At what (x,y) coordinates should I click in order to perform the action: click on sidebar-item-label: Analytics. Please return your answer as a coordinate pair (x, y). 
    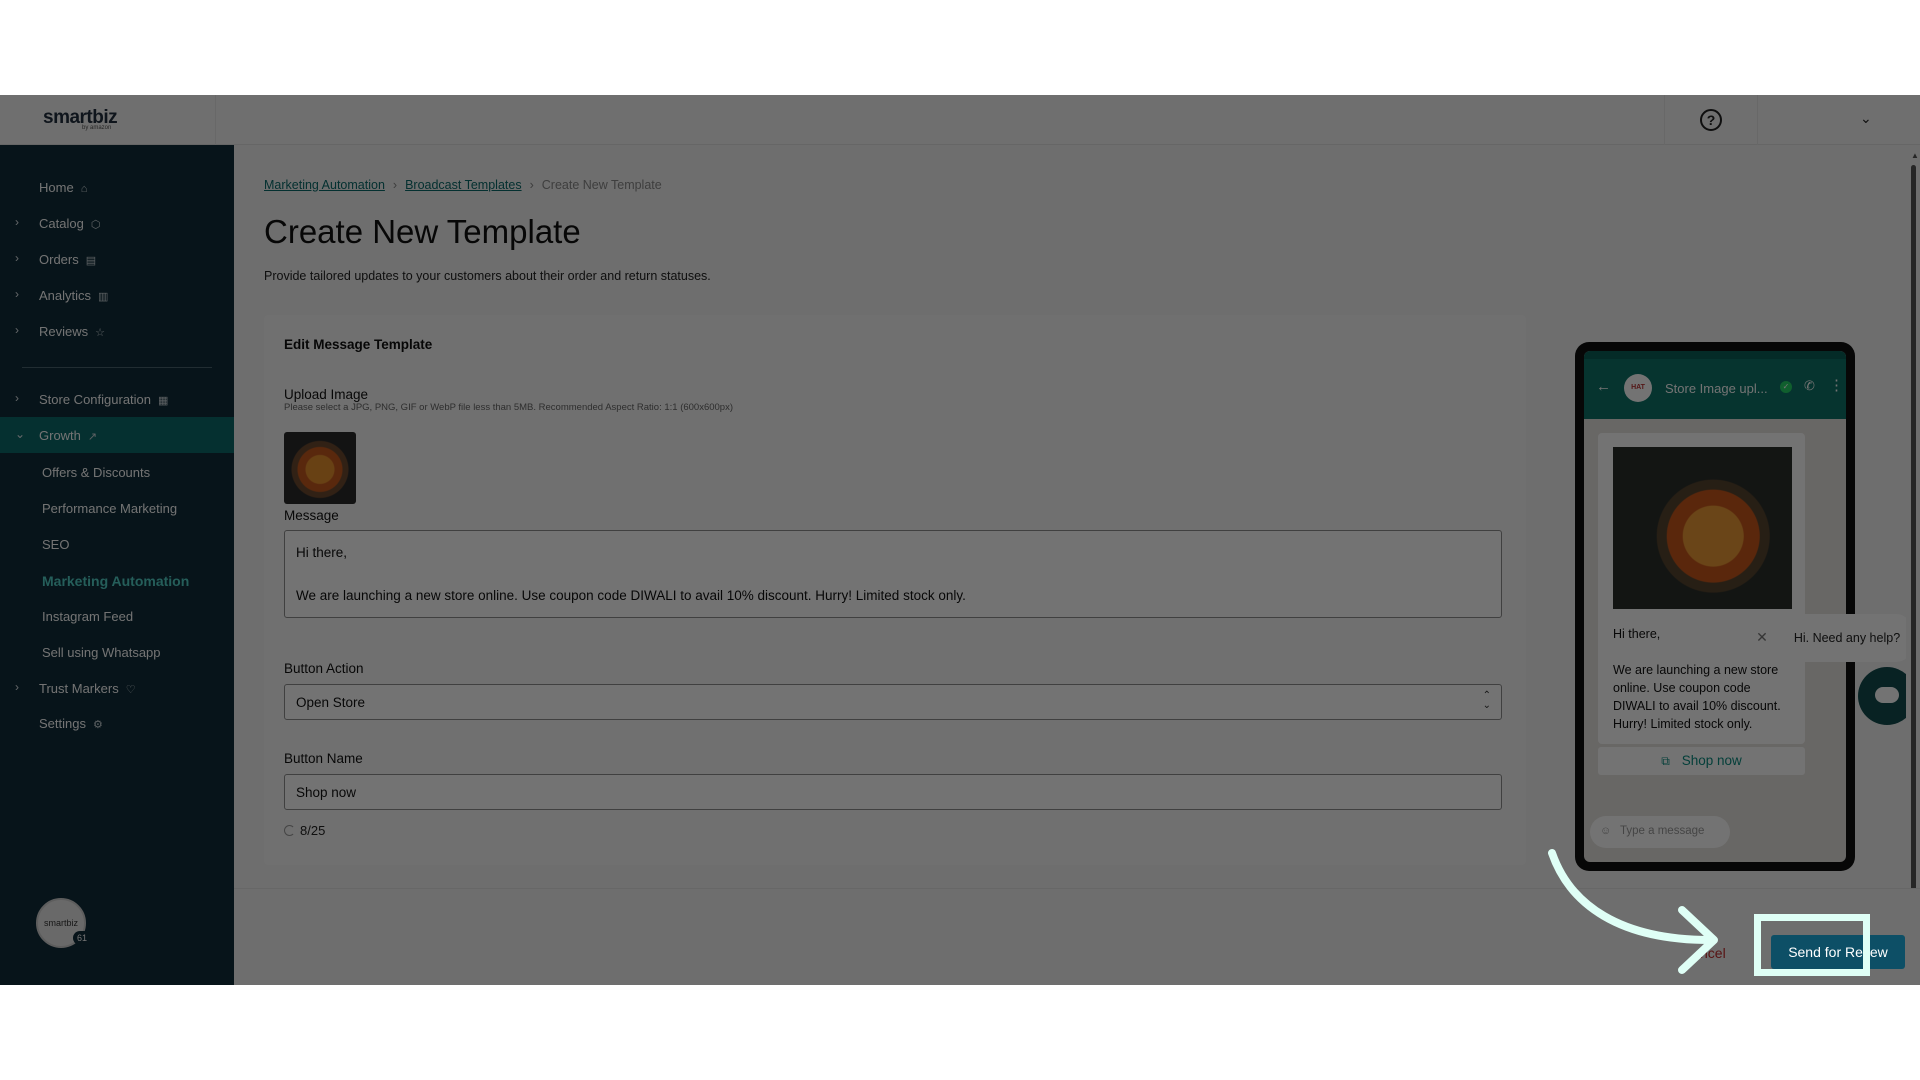
    Looking at the image, I should click on (65, 295).